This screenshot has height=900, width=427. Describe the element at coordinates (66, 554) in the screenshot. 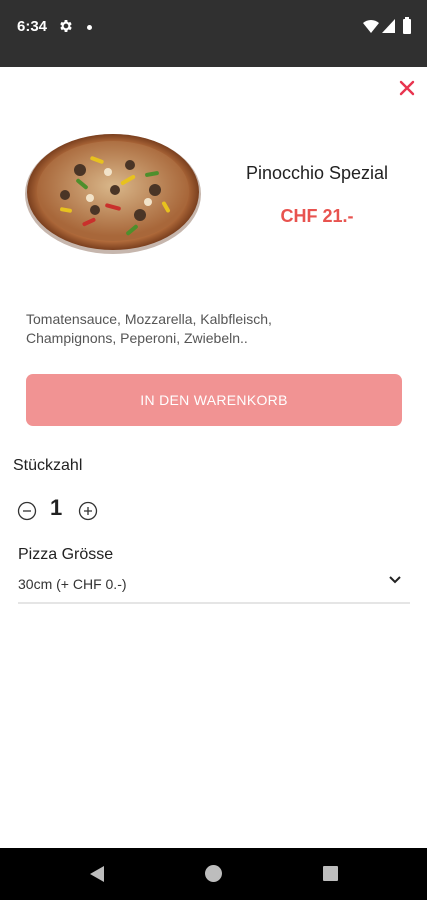

I see `pizza-size-label: Pizza Grösse` at that location.